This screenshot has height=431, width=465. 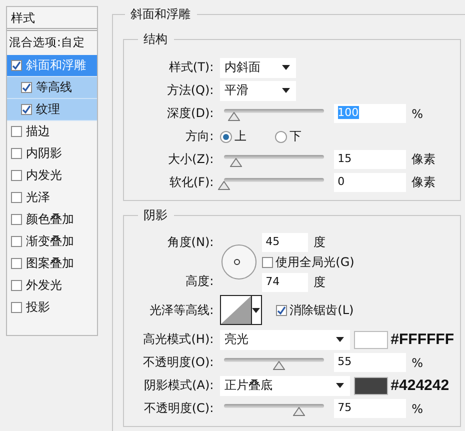 What do you see at coordinates (181, 310) in the screenshot?
I see `field-label: 光泽等高线:` at bounding box center [181, 310].